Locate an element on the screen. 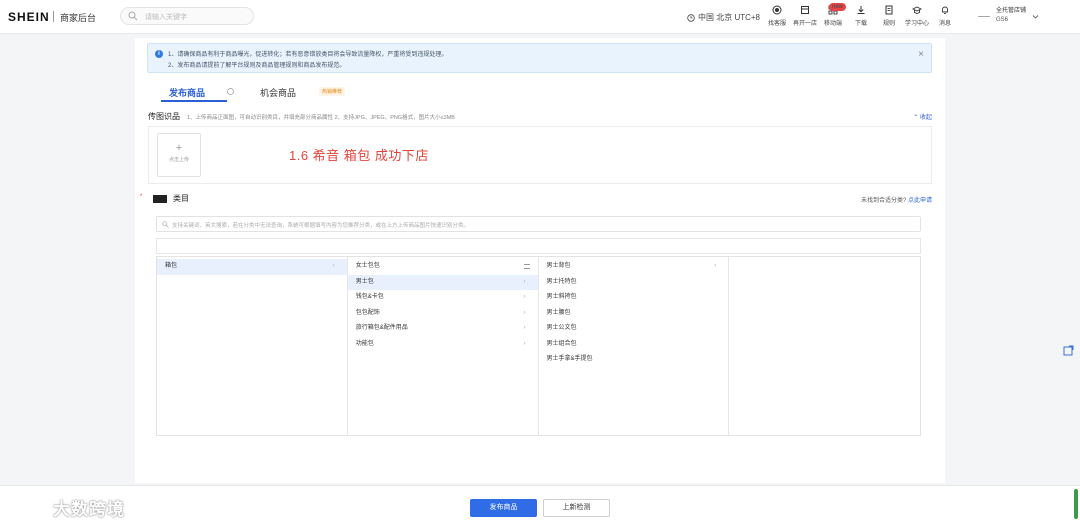  tool-learning-center: 学习中心 is located at coordinates (917, 16).